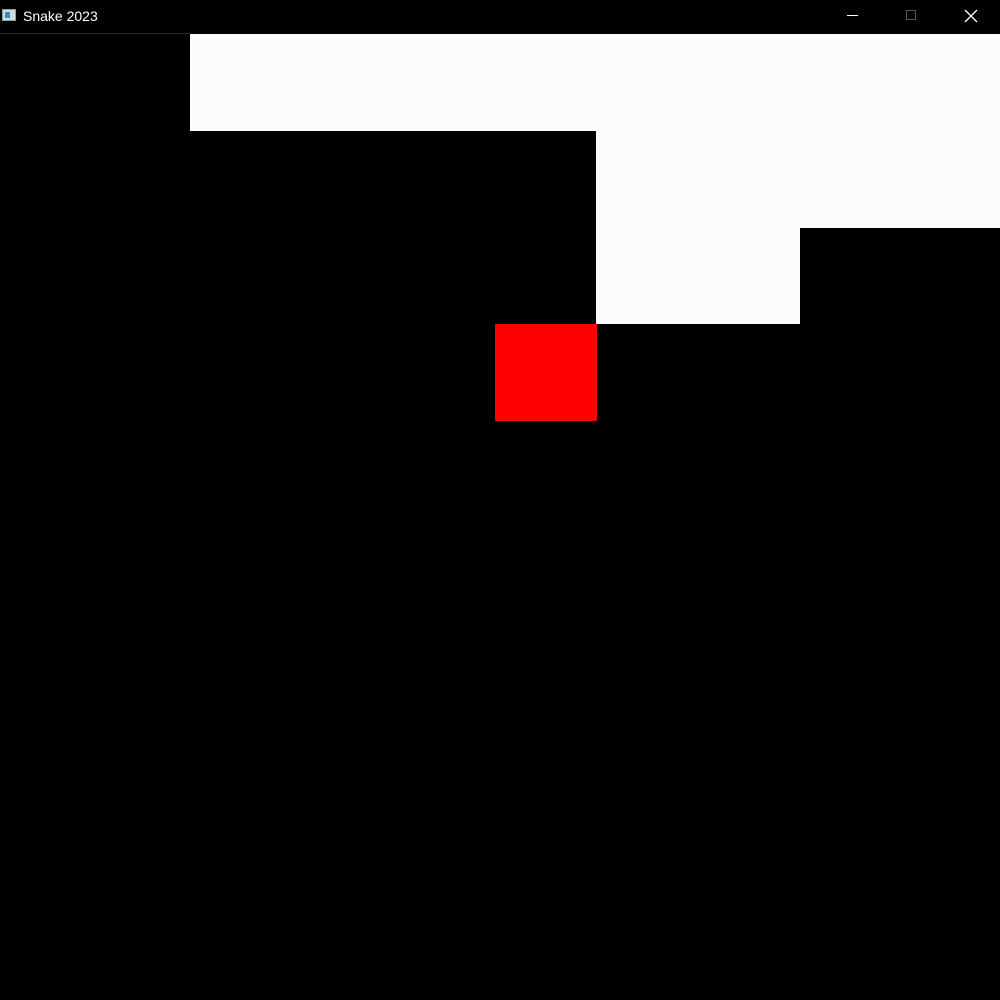 The image size is (1000, 1000). Describe the element at coordinates (9, 15) in the screenshot. I see `app-window-icon` at that location.